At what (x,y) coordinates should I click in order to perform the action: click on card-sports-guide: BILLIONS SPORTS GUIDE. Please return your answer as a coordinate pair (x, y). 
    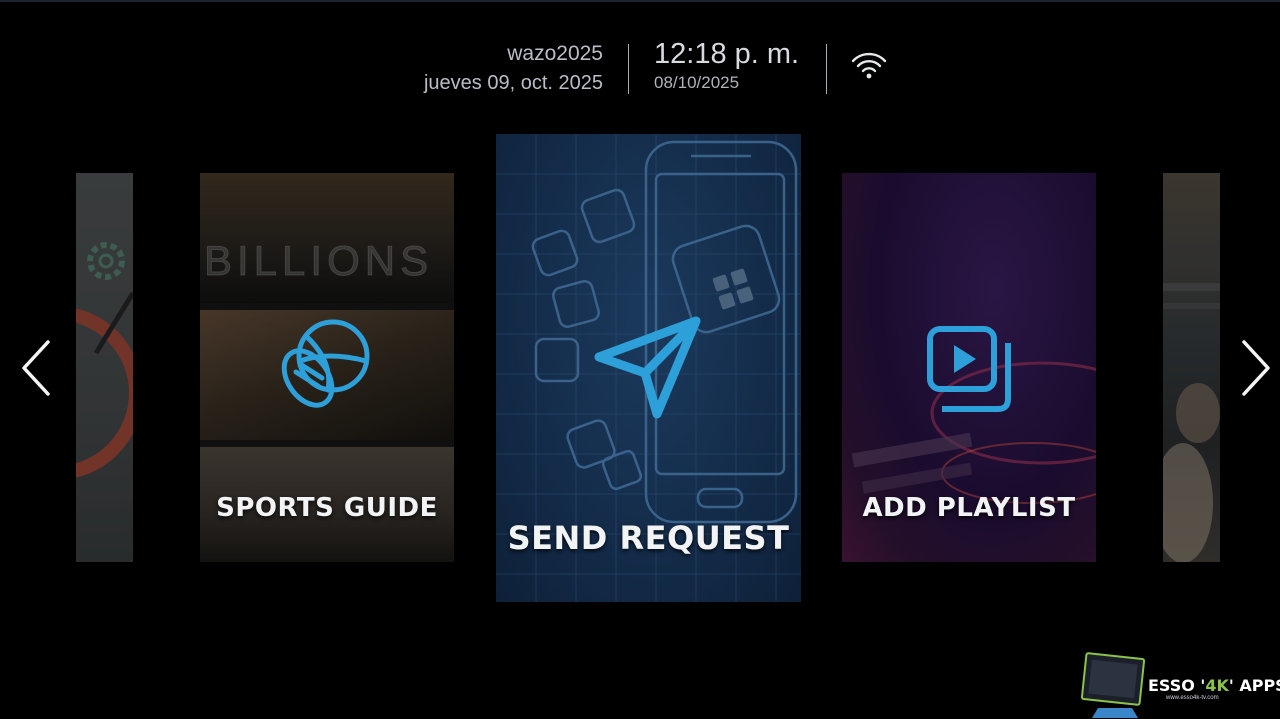
    Looking at the image, I should click on (327, 367).